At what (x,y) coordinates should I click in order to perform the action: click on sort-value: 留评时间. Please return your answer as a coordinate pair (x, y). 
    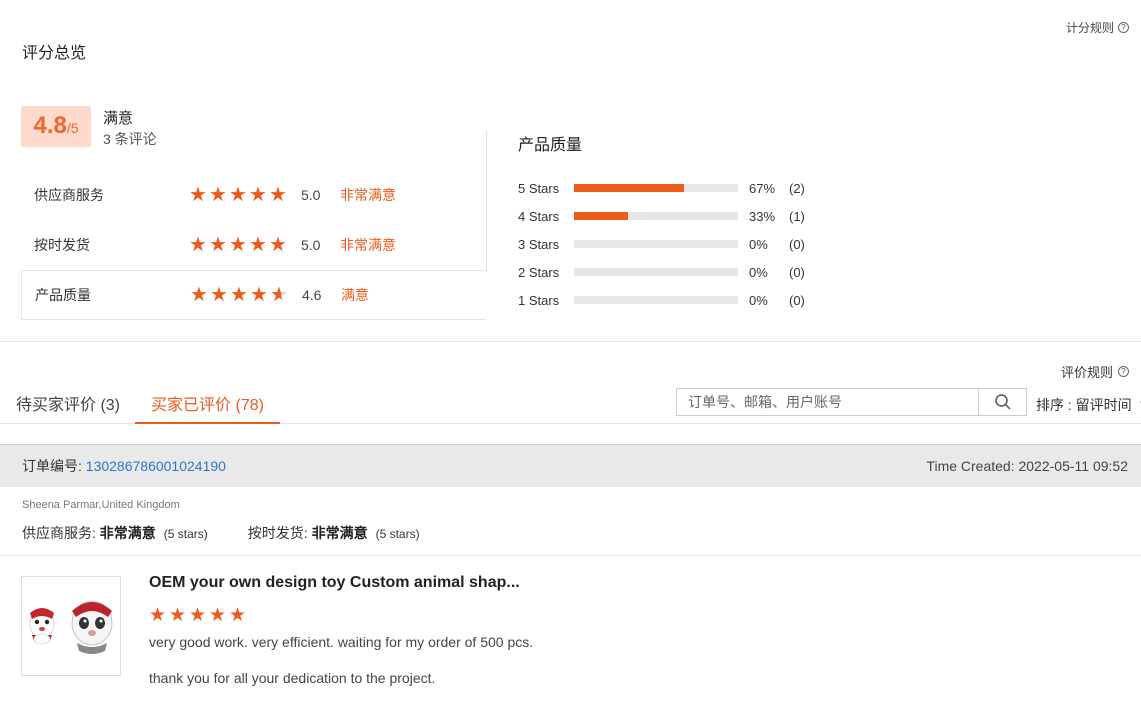
    Looking at the image, I should click on (1103, 405).